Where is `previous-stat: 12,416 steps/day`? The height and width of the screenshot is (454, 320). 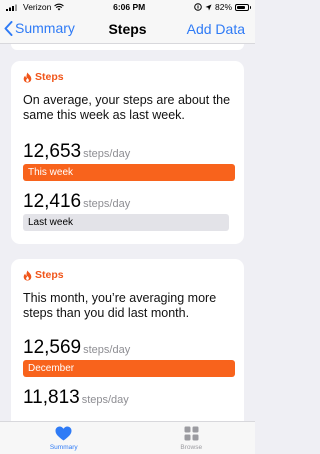
previous-stat: 12,416 steps/day is located at coordinates (127, 202).